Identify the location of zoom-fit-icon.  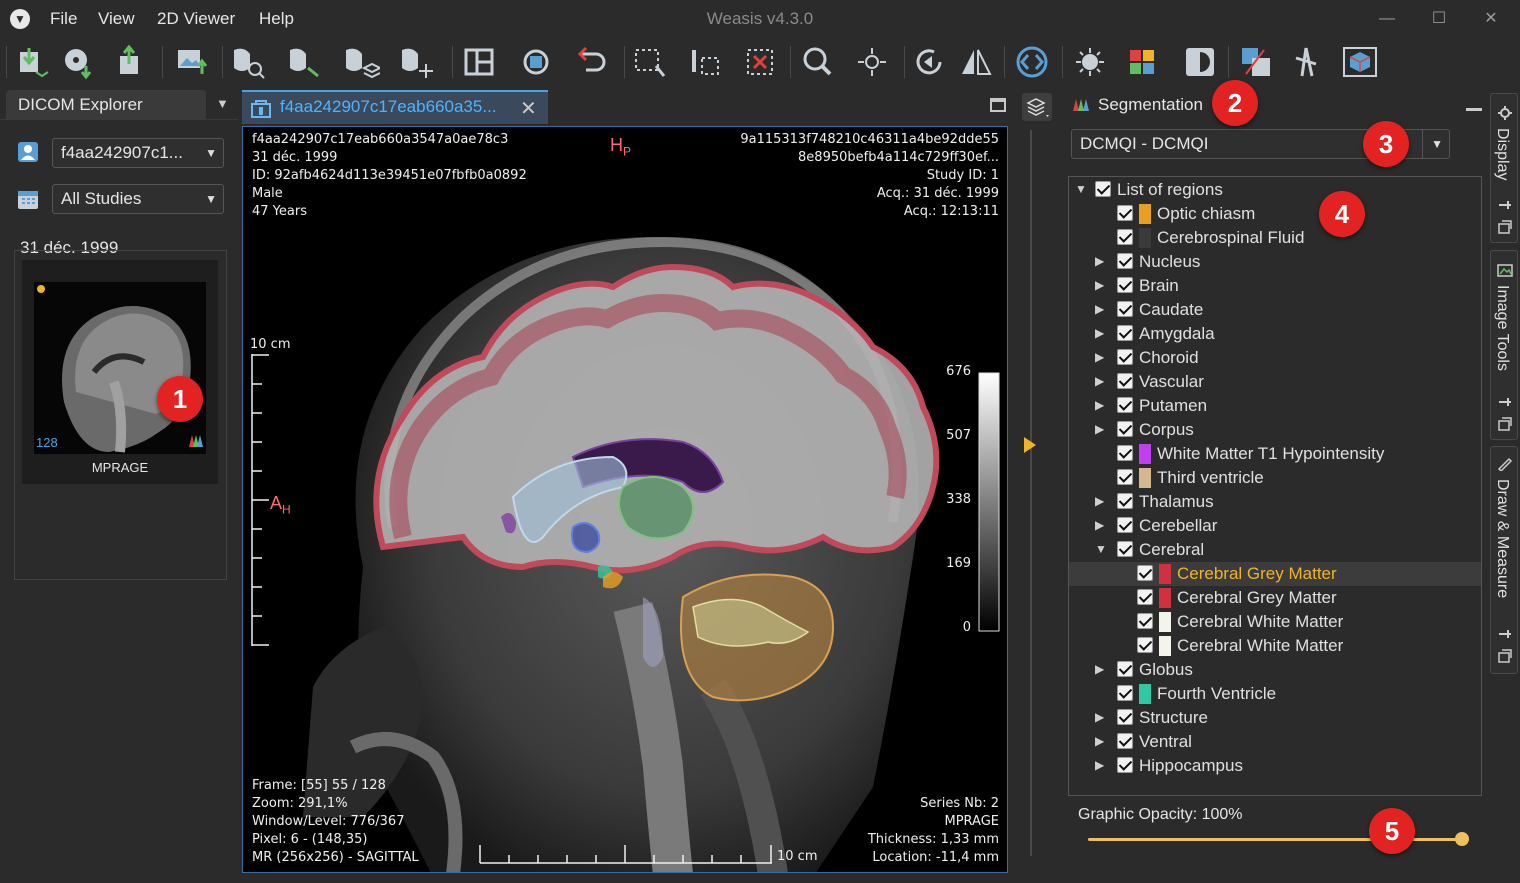
(872, 62).